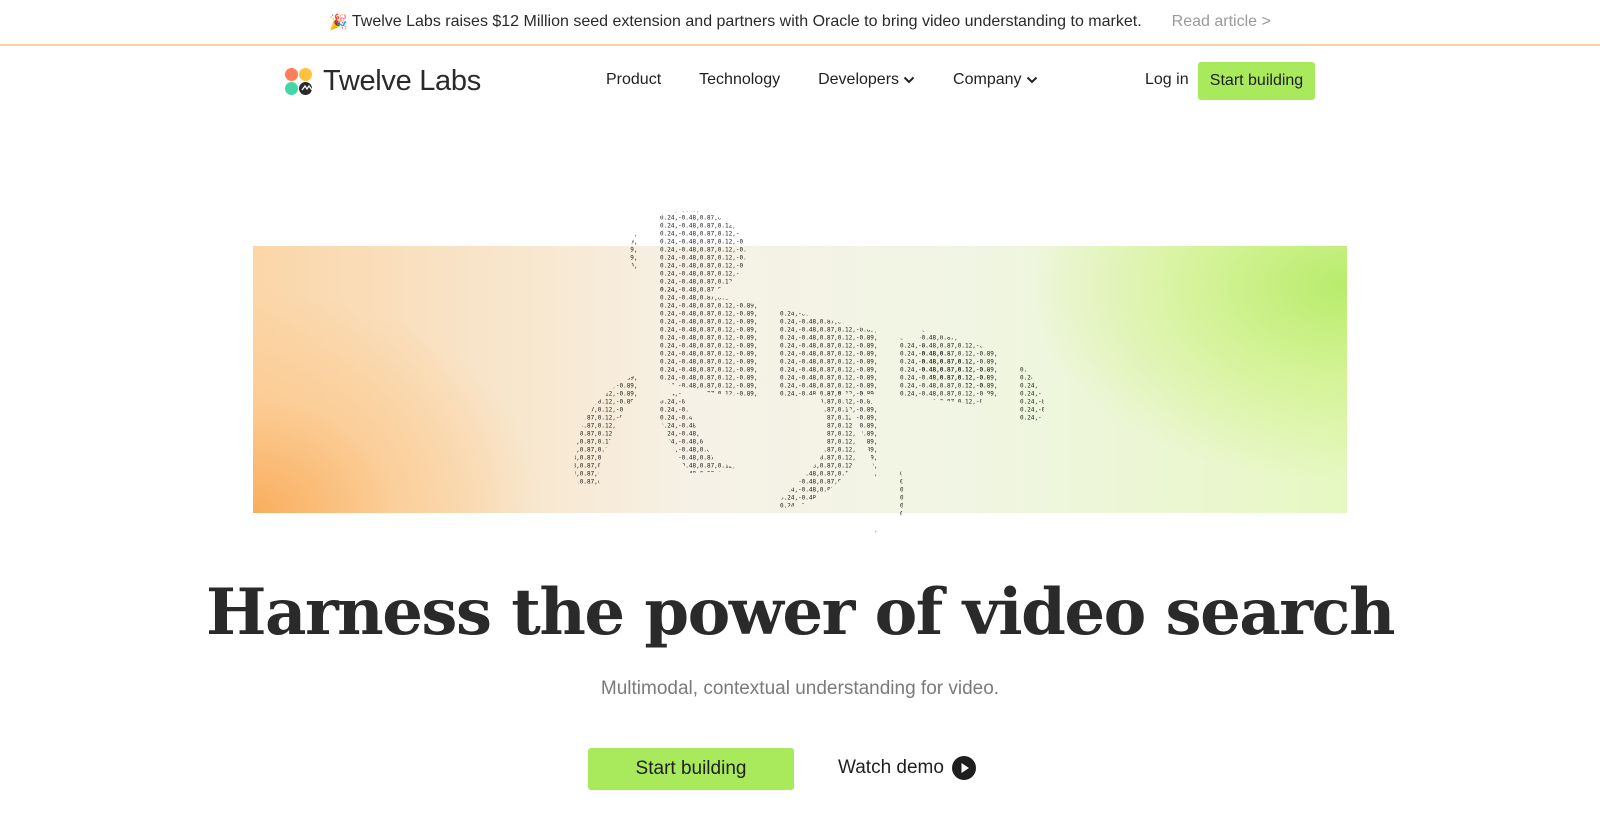 The width and height of the screenshot is (1600, 834). I want to click on running-figure-illustration: 0.24,-0.48,0.87,0.12,-0.89,, so click(809, 373).